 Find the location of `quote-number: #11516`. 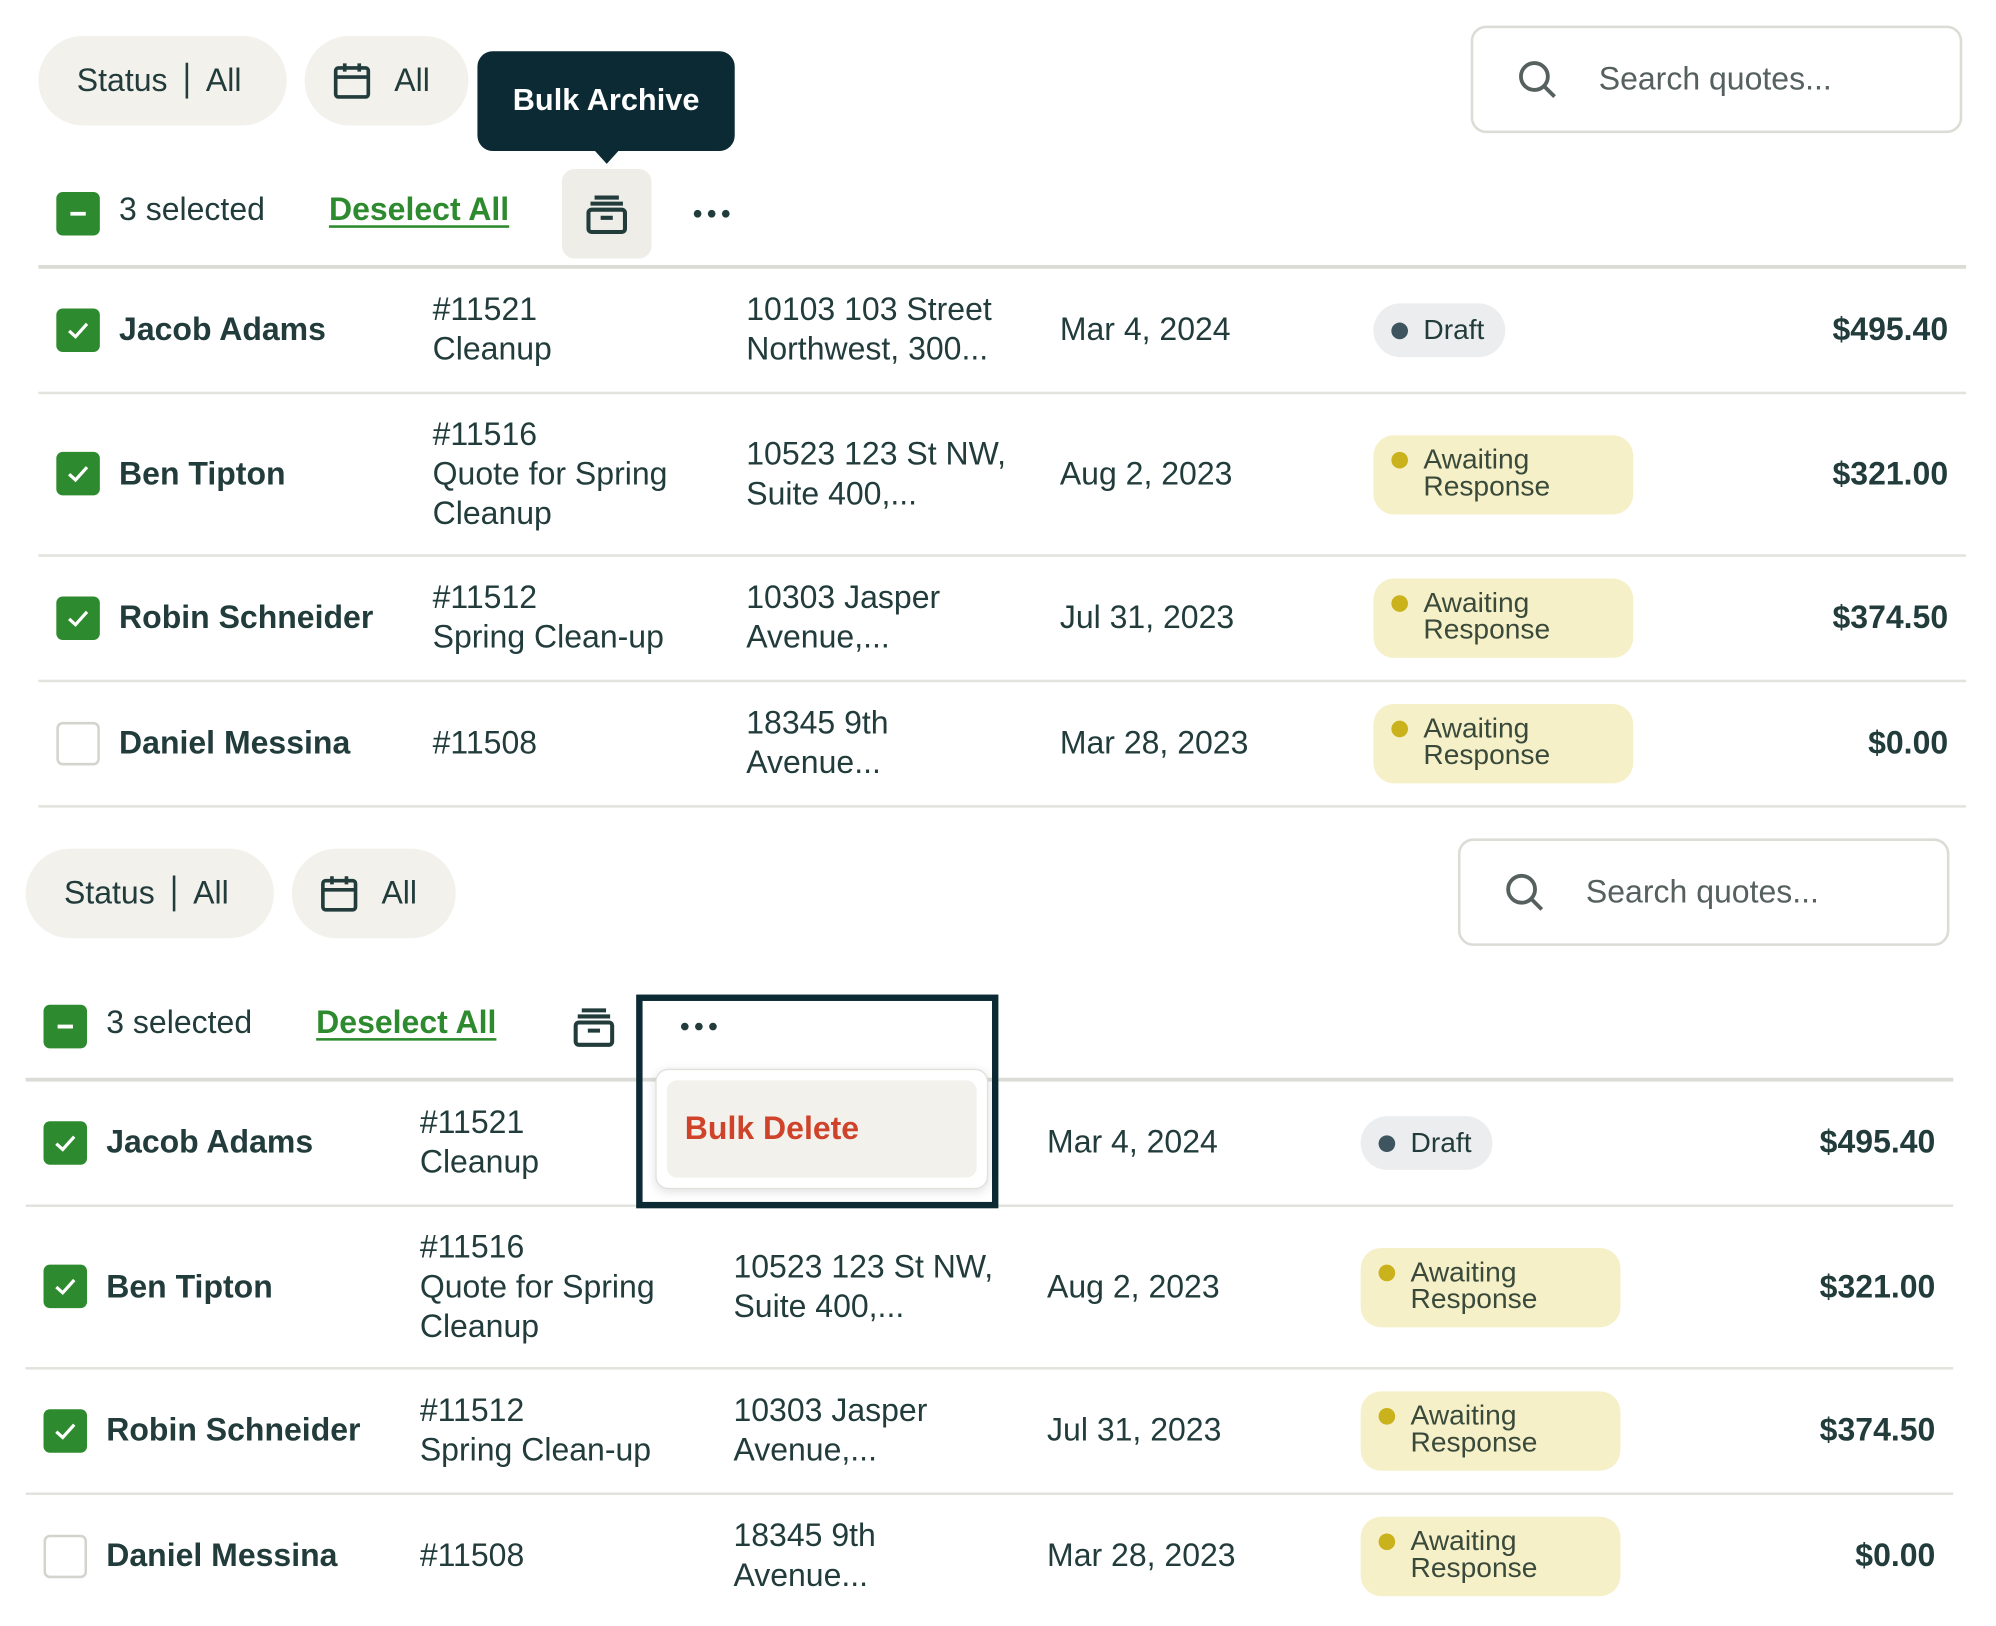

quote-number: #11516 is located at coordinates (485, 434).